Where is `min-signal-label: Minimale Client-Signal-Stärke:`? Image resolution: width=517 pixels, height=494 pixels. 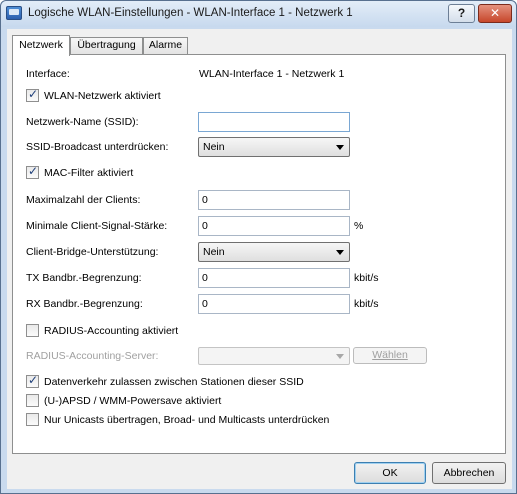
min-signal-label: Minimale Client-Signal-Stärke: is located at coordinates (97, 226).